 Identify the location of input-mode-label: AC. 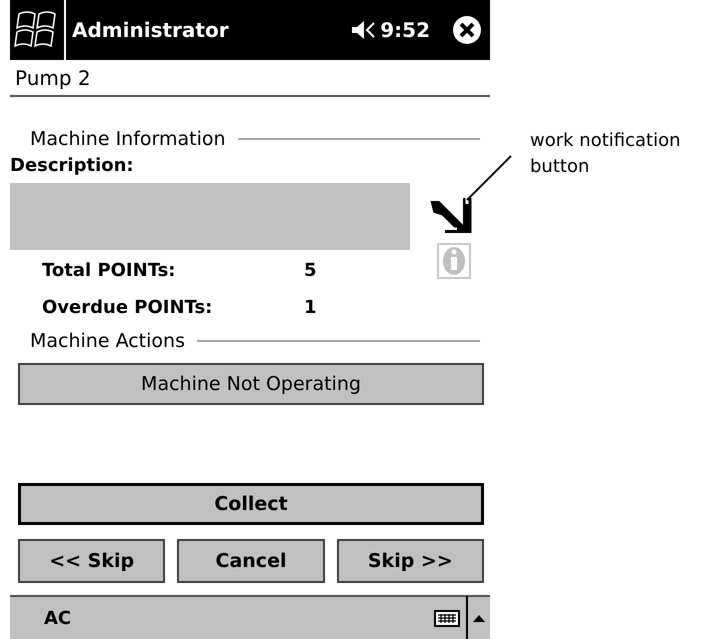
(58, 618).